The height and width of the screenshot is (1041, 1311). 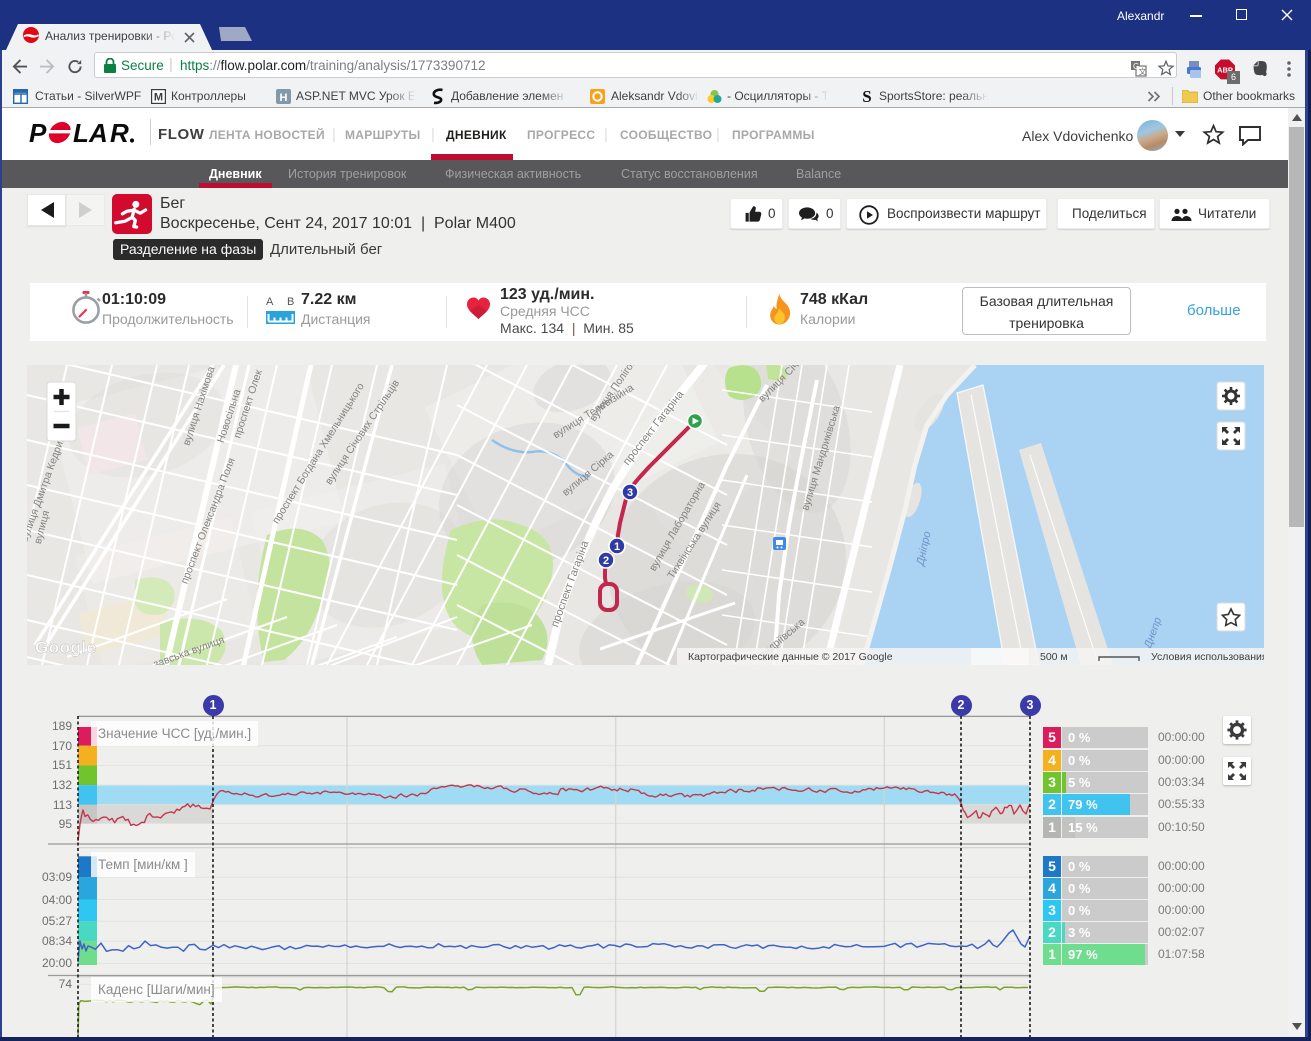 What do you see at coordinates (1054, 657) in the screenshot?
I see `svg-text: 500 м` at bounding box center [1054, 657].